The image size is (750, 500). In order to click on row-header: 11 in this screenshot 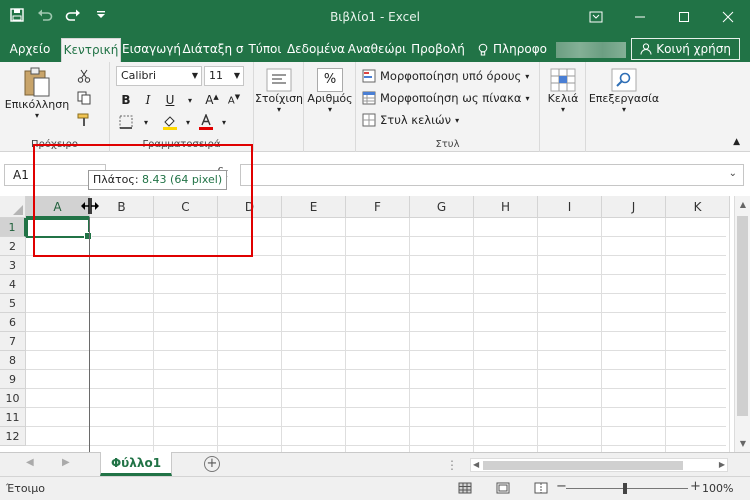, I will do `click(13, 417)`.